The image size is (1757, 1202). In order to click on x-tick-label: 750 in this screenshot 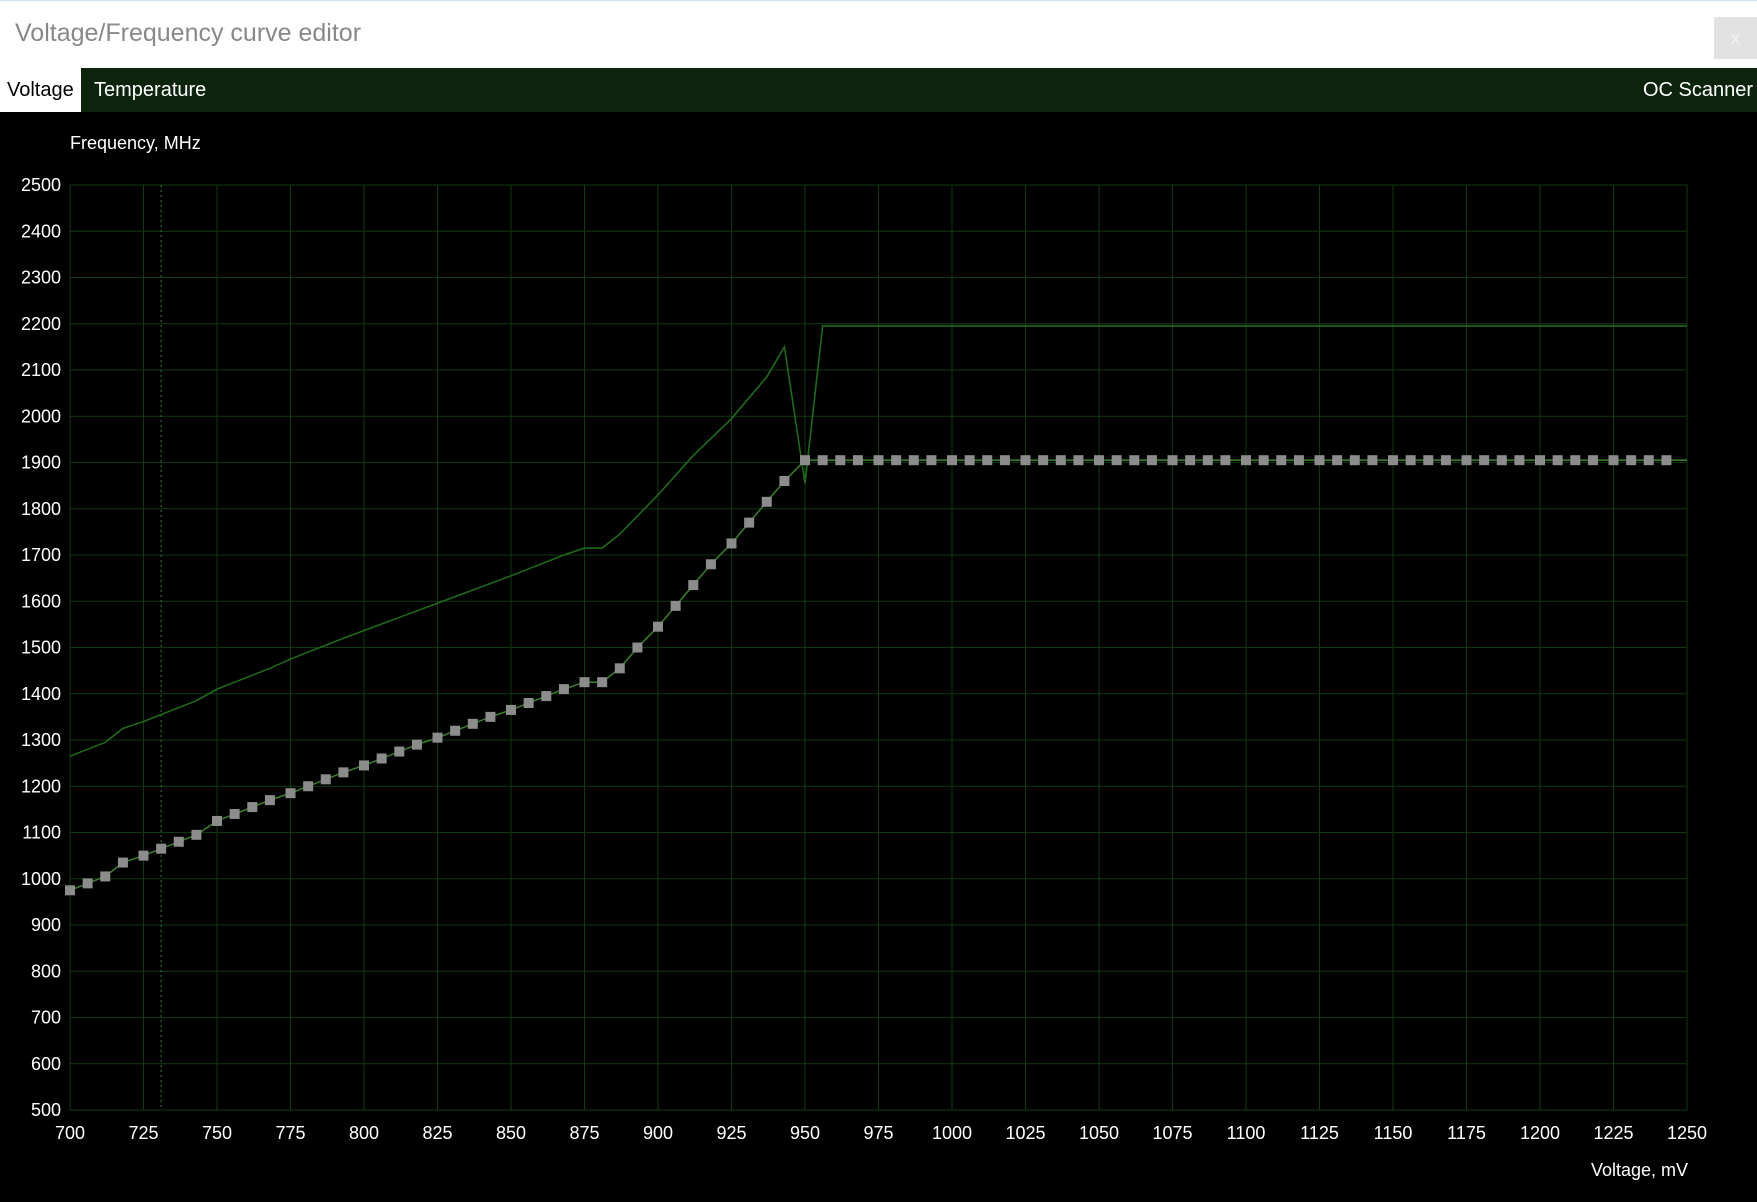, I will do `click(217, 1133)`.